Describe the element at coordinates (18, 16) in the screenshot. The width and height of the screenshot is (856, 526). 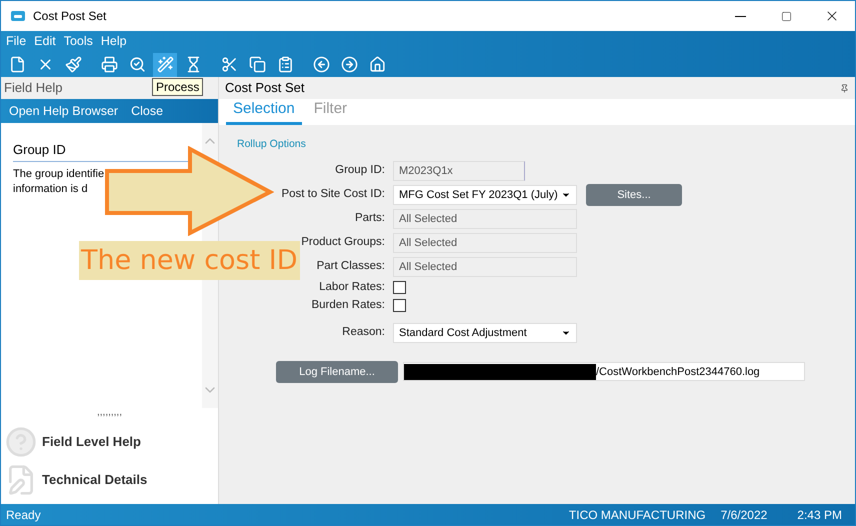
I see `app-icon` at that location.